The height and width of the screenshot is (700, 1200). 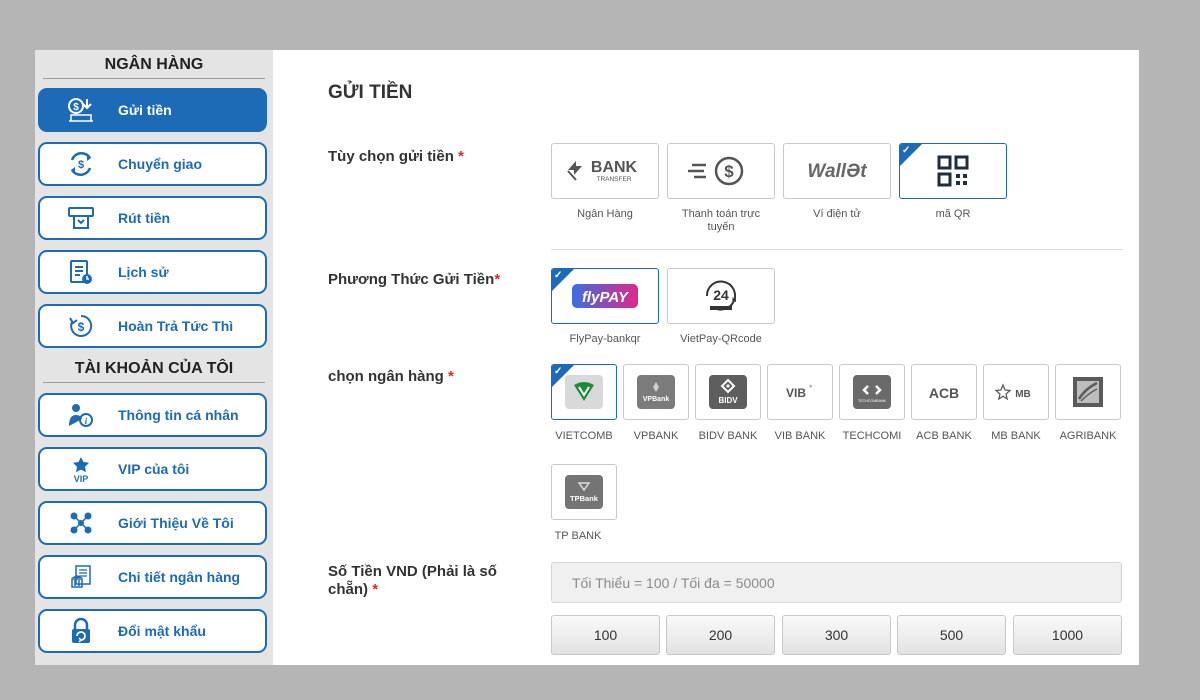 I want to click on vip-icon: VIP, so click(x=81, y=469).